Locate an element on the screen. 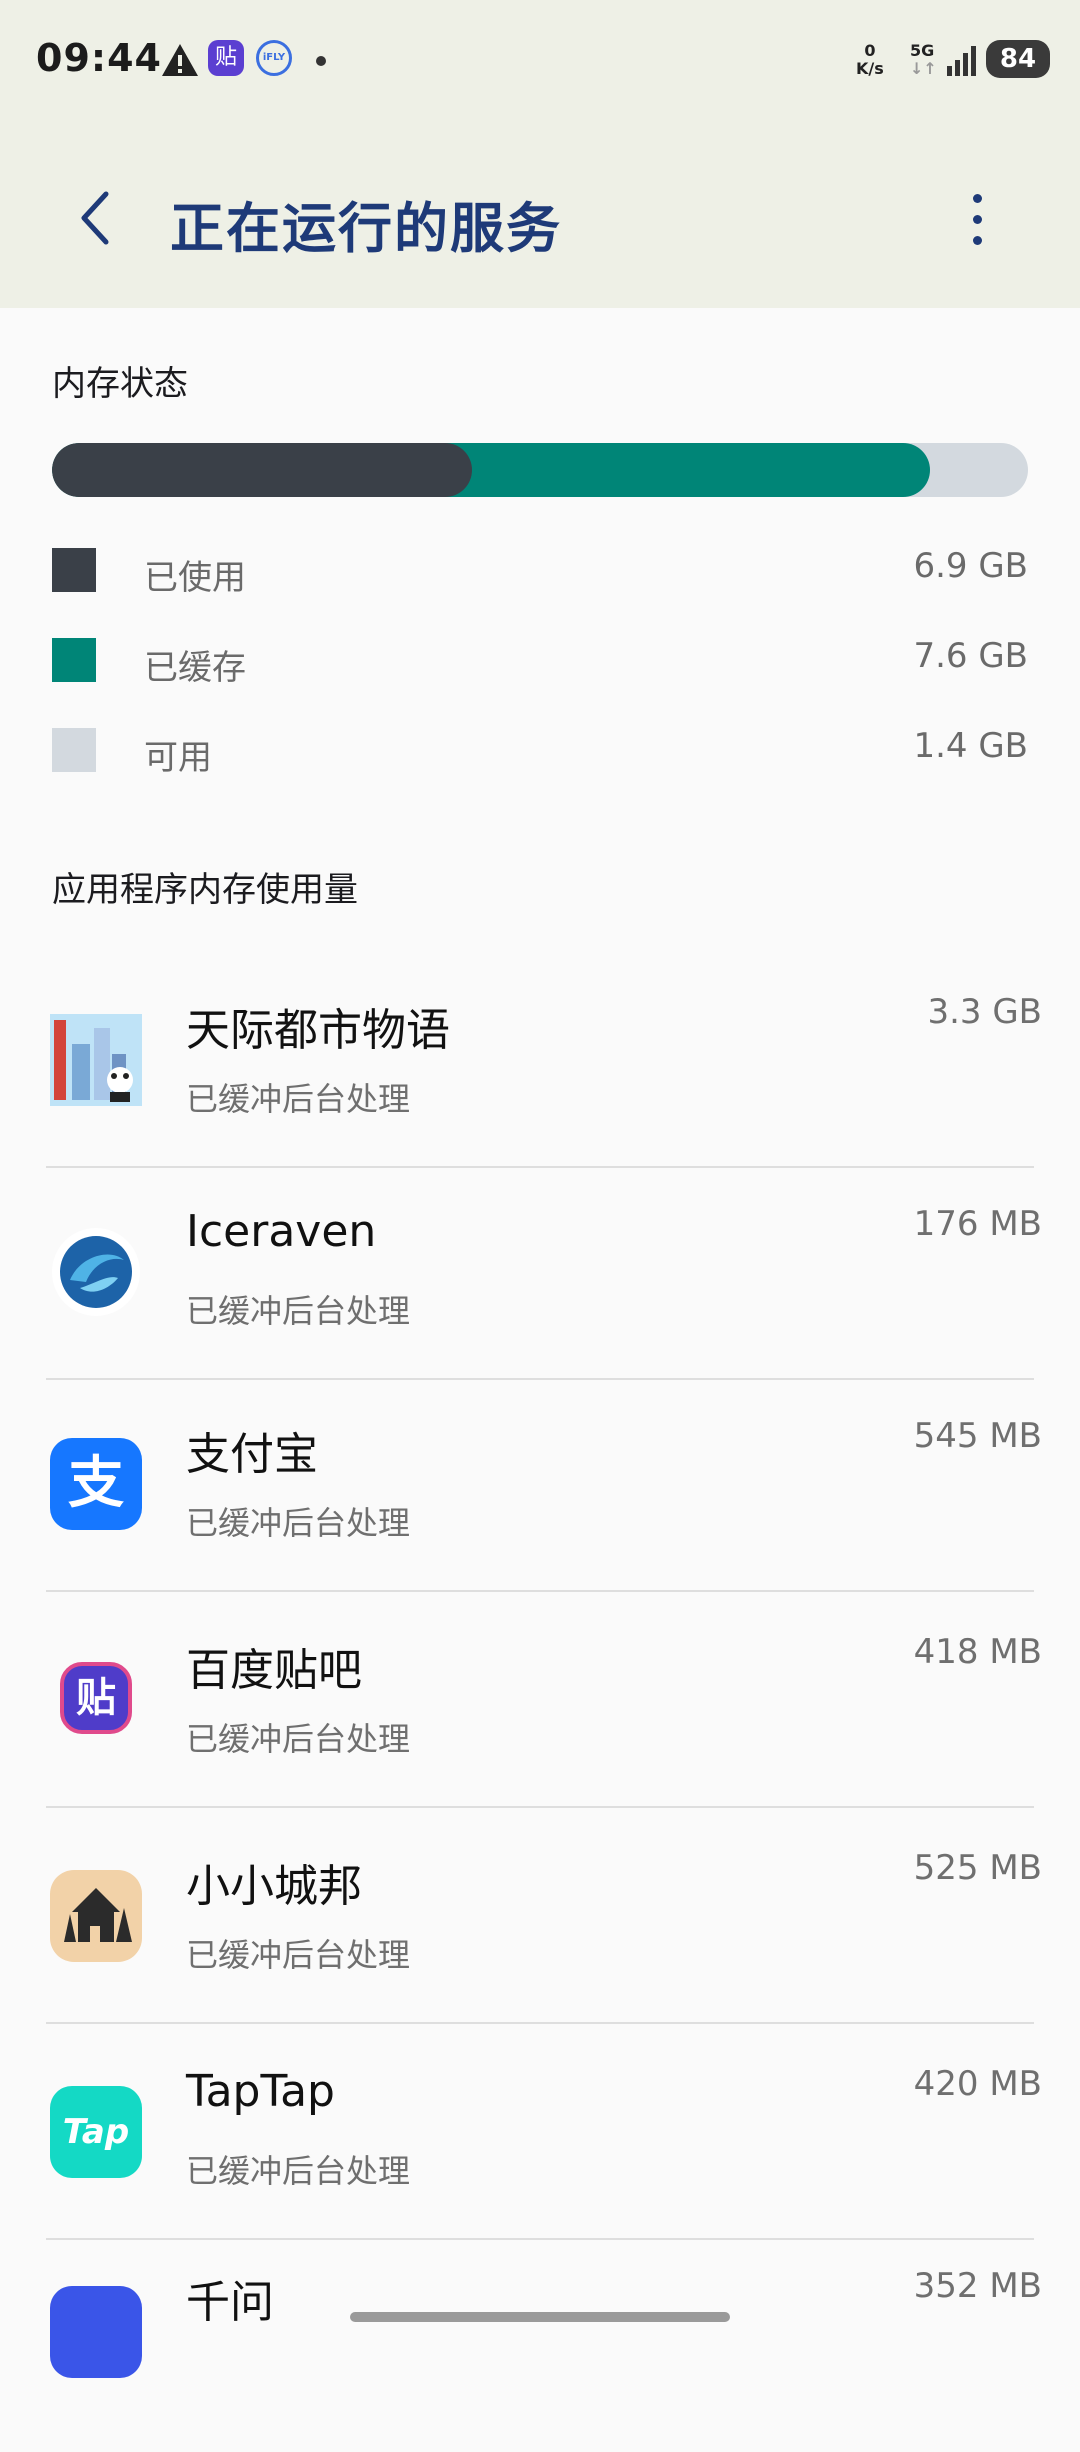 This screenshot has width=1080, height=2452. app-name: 小小城邦 is located at coordinates (274, 1886).